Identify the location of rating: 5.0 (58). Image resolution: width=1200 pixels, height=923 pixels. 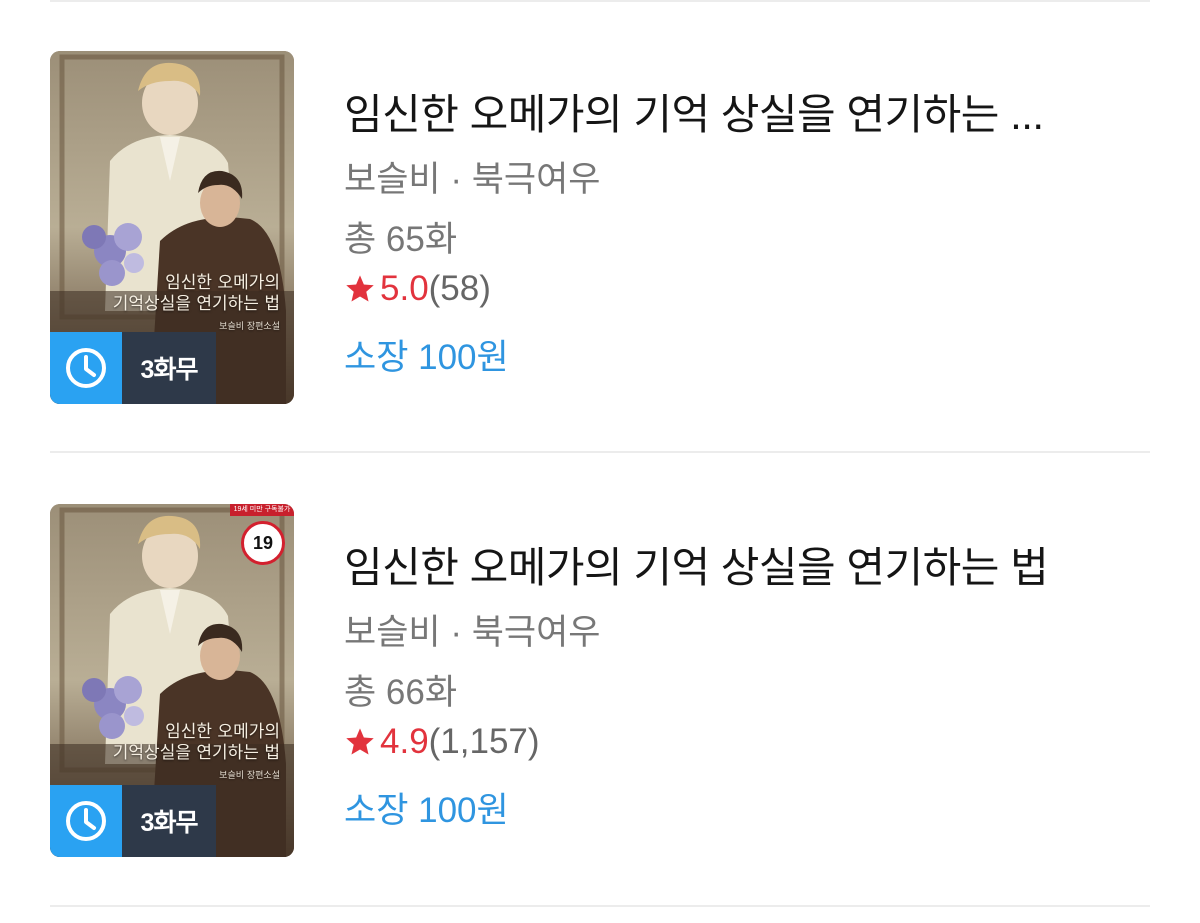
(417, 289).